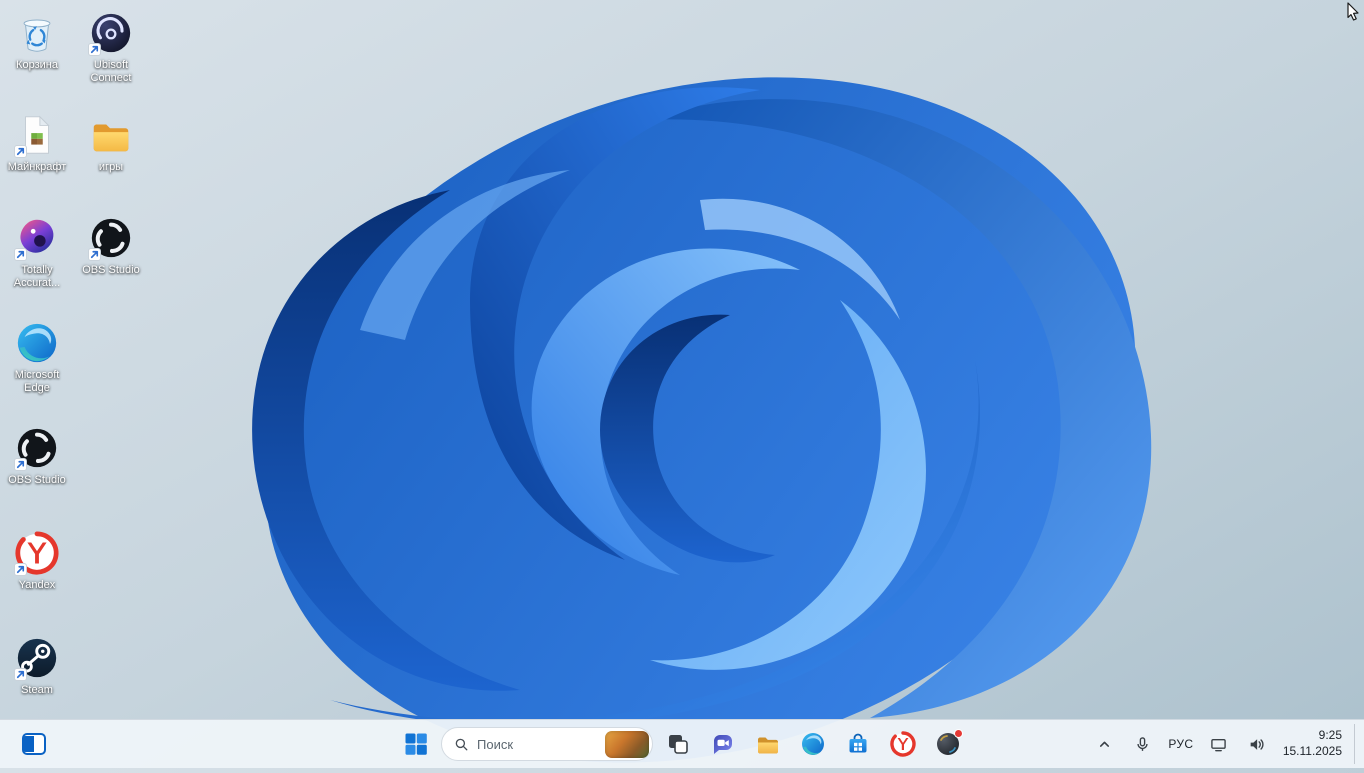  I want to click on desktop-icon-label: Корзина, so click(37, 65).